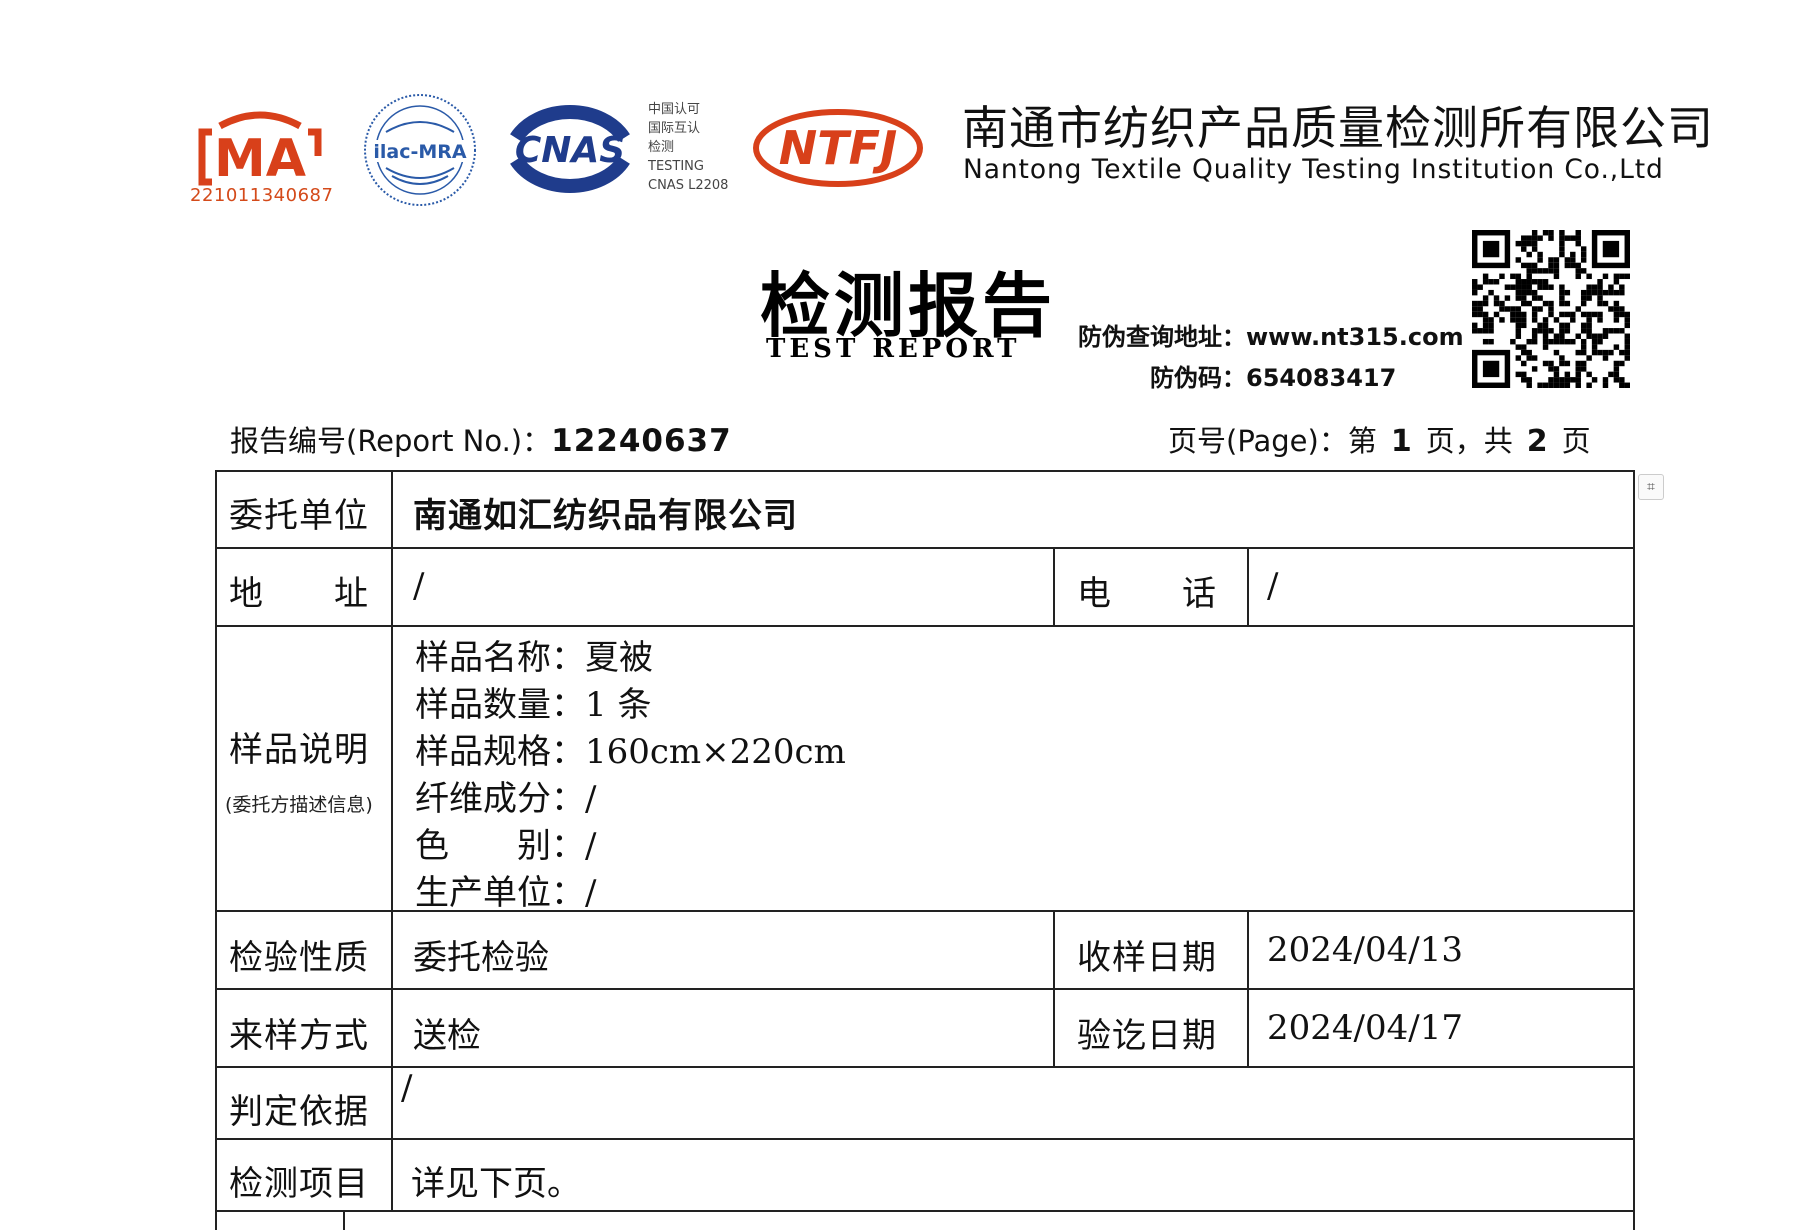  I want to click on verify-code-label: 防伪码：, so click(1198, 378).